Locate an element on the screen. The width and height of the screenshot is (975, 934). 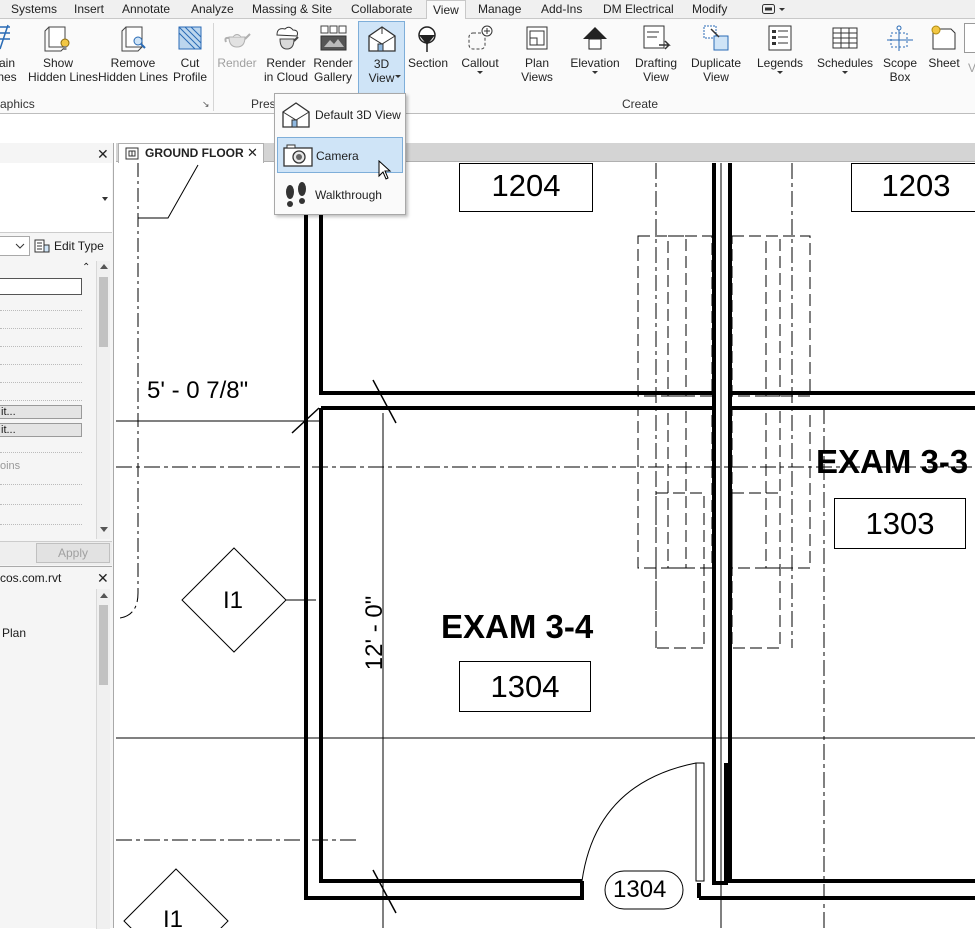
sheet-button: Sheet is located at coordinates (944, 59).